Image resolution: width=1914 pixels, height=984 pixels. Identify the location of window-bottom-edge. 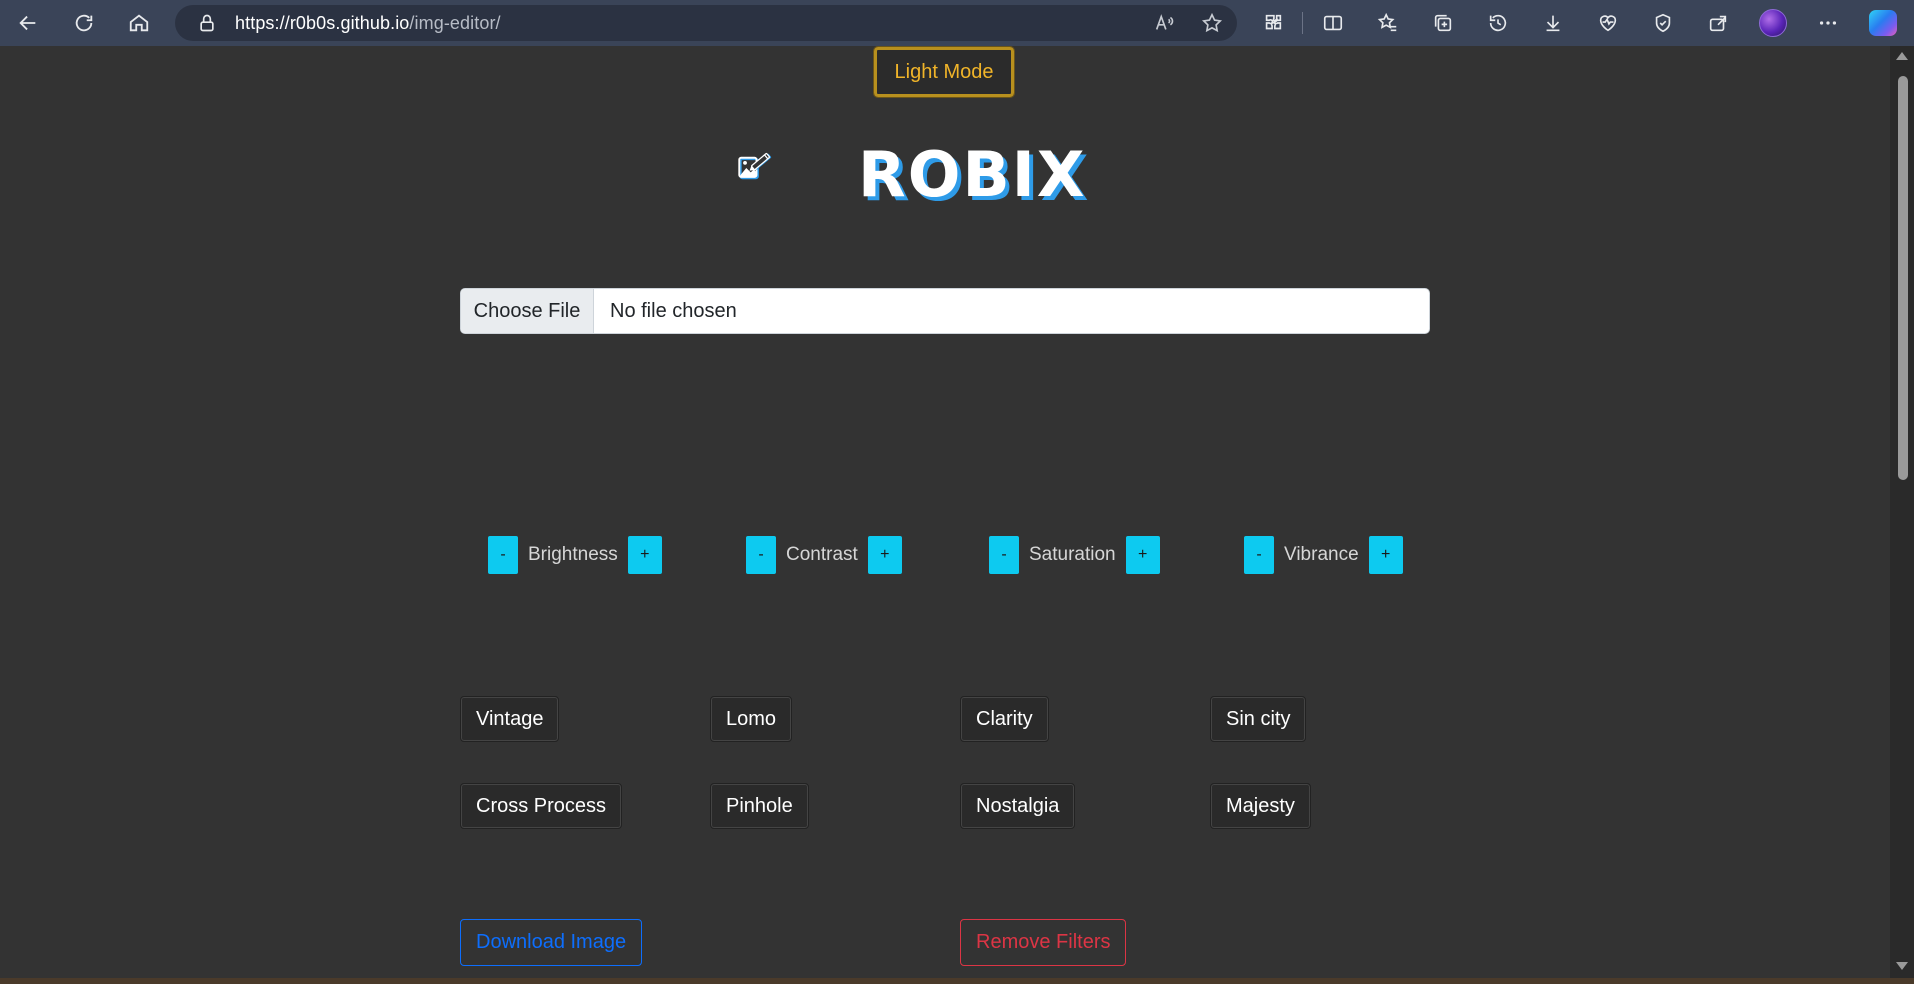
(957, 981).